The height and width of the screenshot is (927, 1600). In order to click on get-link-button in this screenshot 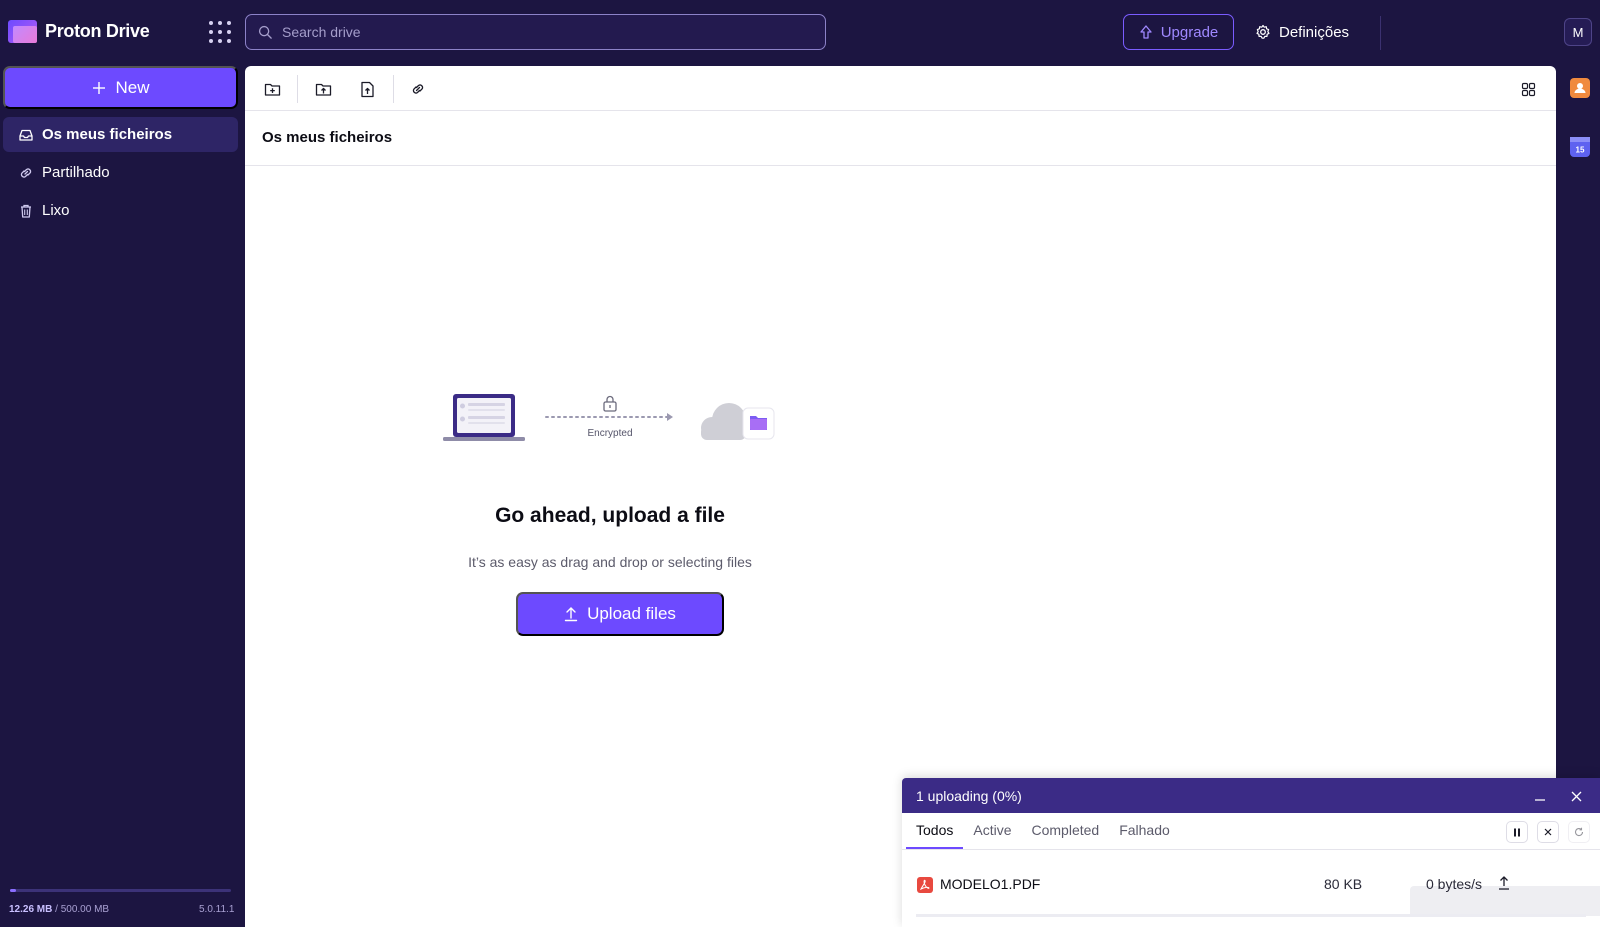, I will do `click(418, 89)`.